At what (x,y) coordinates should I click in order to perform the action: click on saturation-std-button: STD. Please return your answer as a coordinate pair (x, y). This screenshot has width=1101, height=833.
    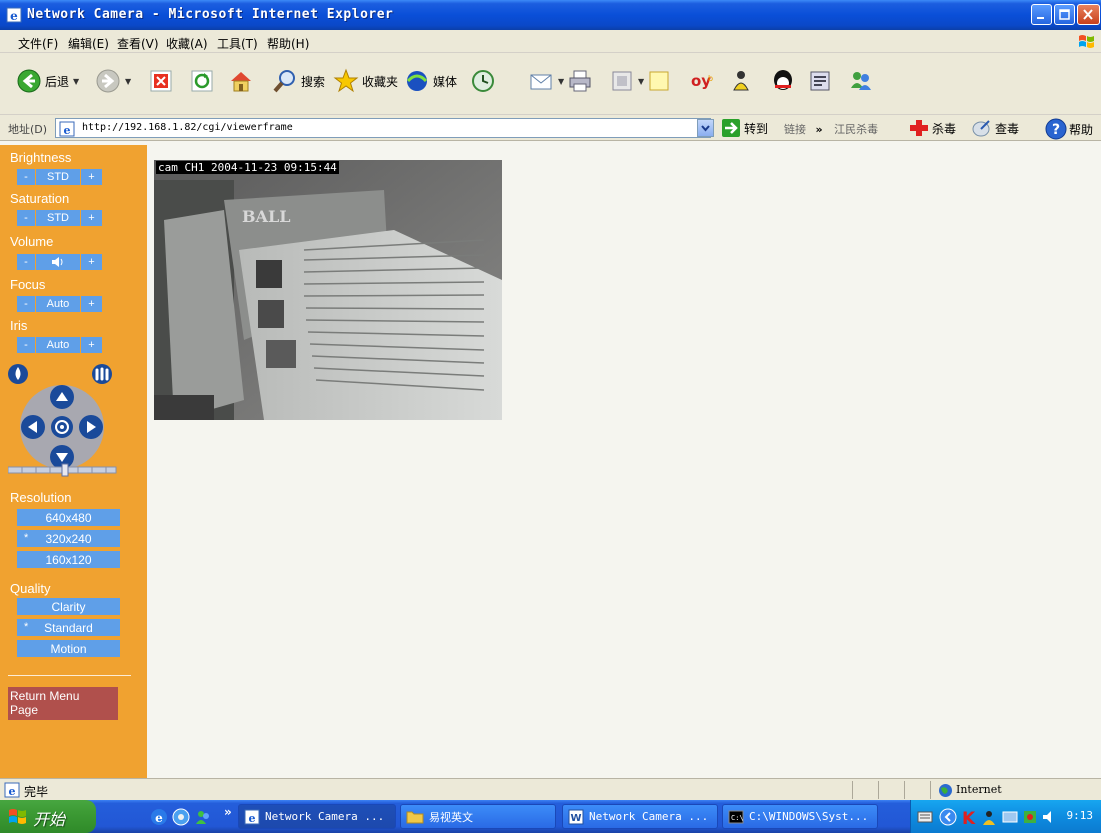
    Looking at the image, I should click on (58, 218).